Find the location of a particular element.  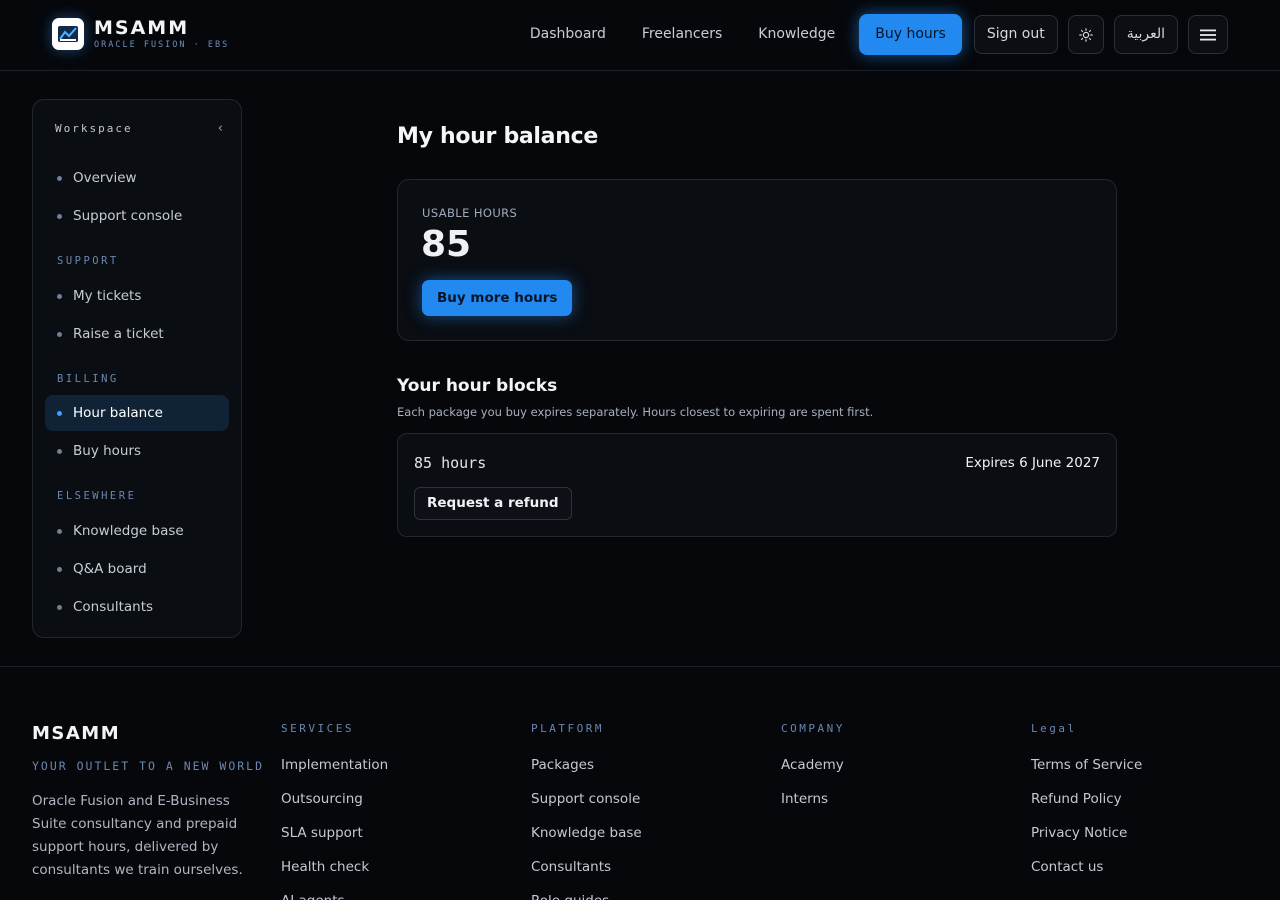

sidebar-item-consultants: Consultants is located at coordinates (137, 607).